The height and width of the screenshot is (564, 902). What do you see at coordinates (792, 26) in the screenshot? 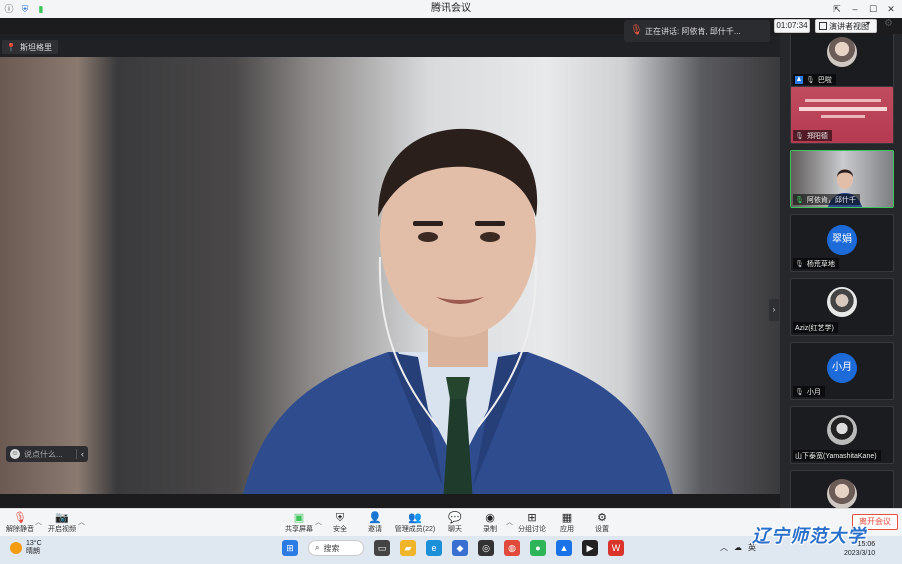
I see `meeting-timer: 01:07:34` at bounding box center [792, 26].